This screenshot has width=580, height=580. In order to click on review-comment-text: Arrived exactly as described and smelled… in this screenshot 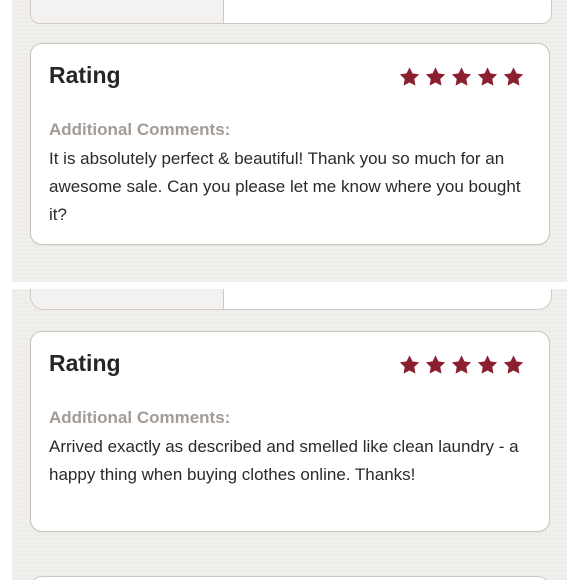, I will do `click(284, 460)`.